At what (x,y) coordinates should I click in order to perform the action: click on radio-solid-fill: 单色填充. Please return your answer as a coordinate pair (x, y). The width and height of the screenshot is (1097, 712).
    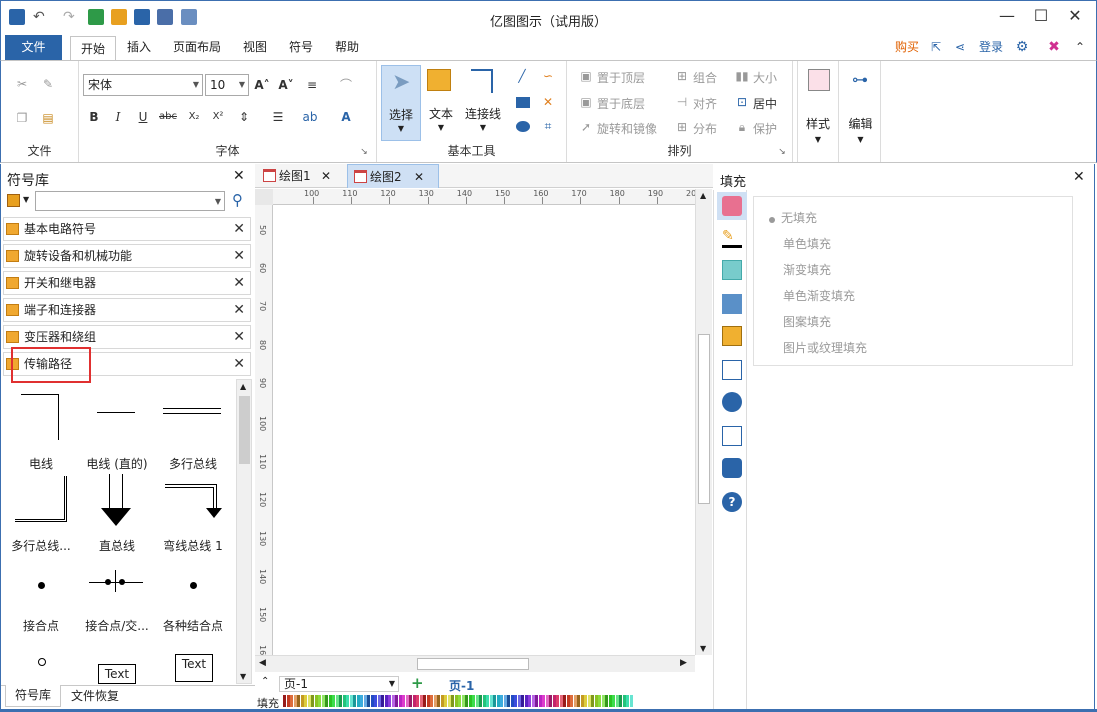
    Looking at the image, I should click on (799, 243).